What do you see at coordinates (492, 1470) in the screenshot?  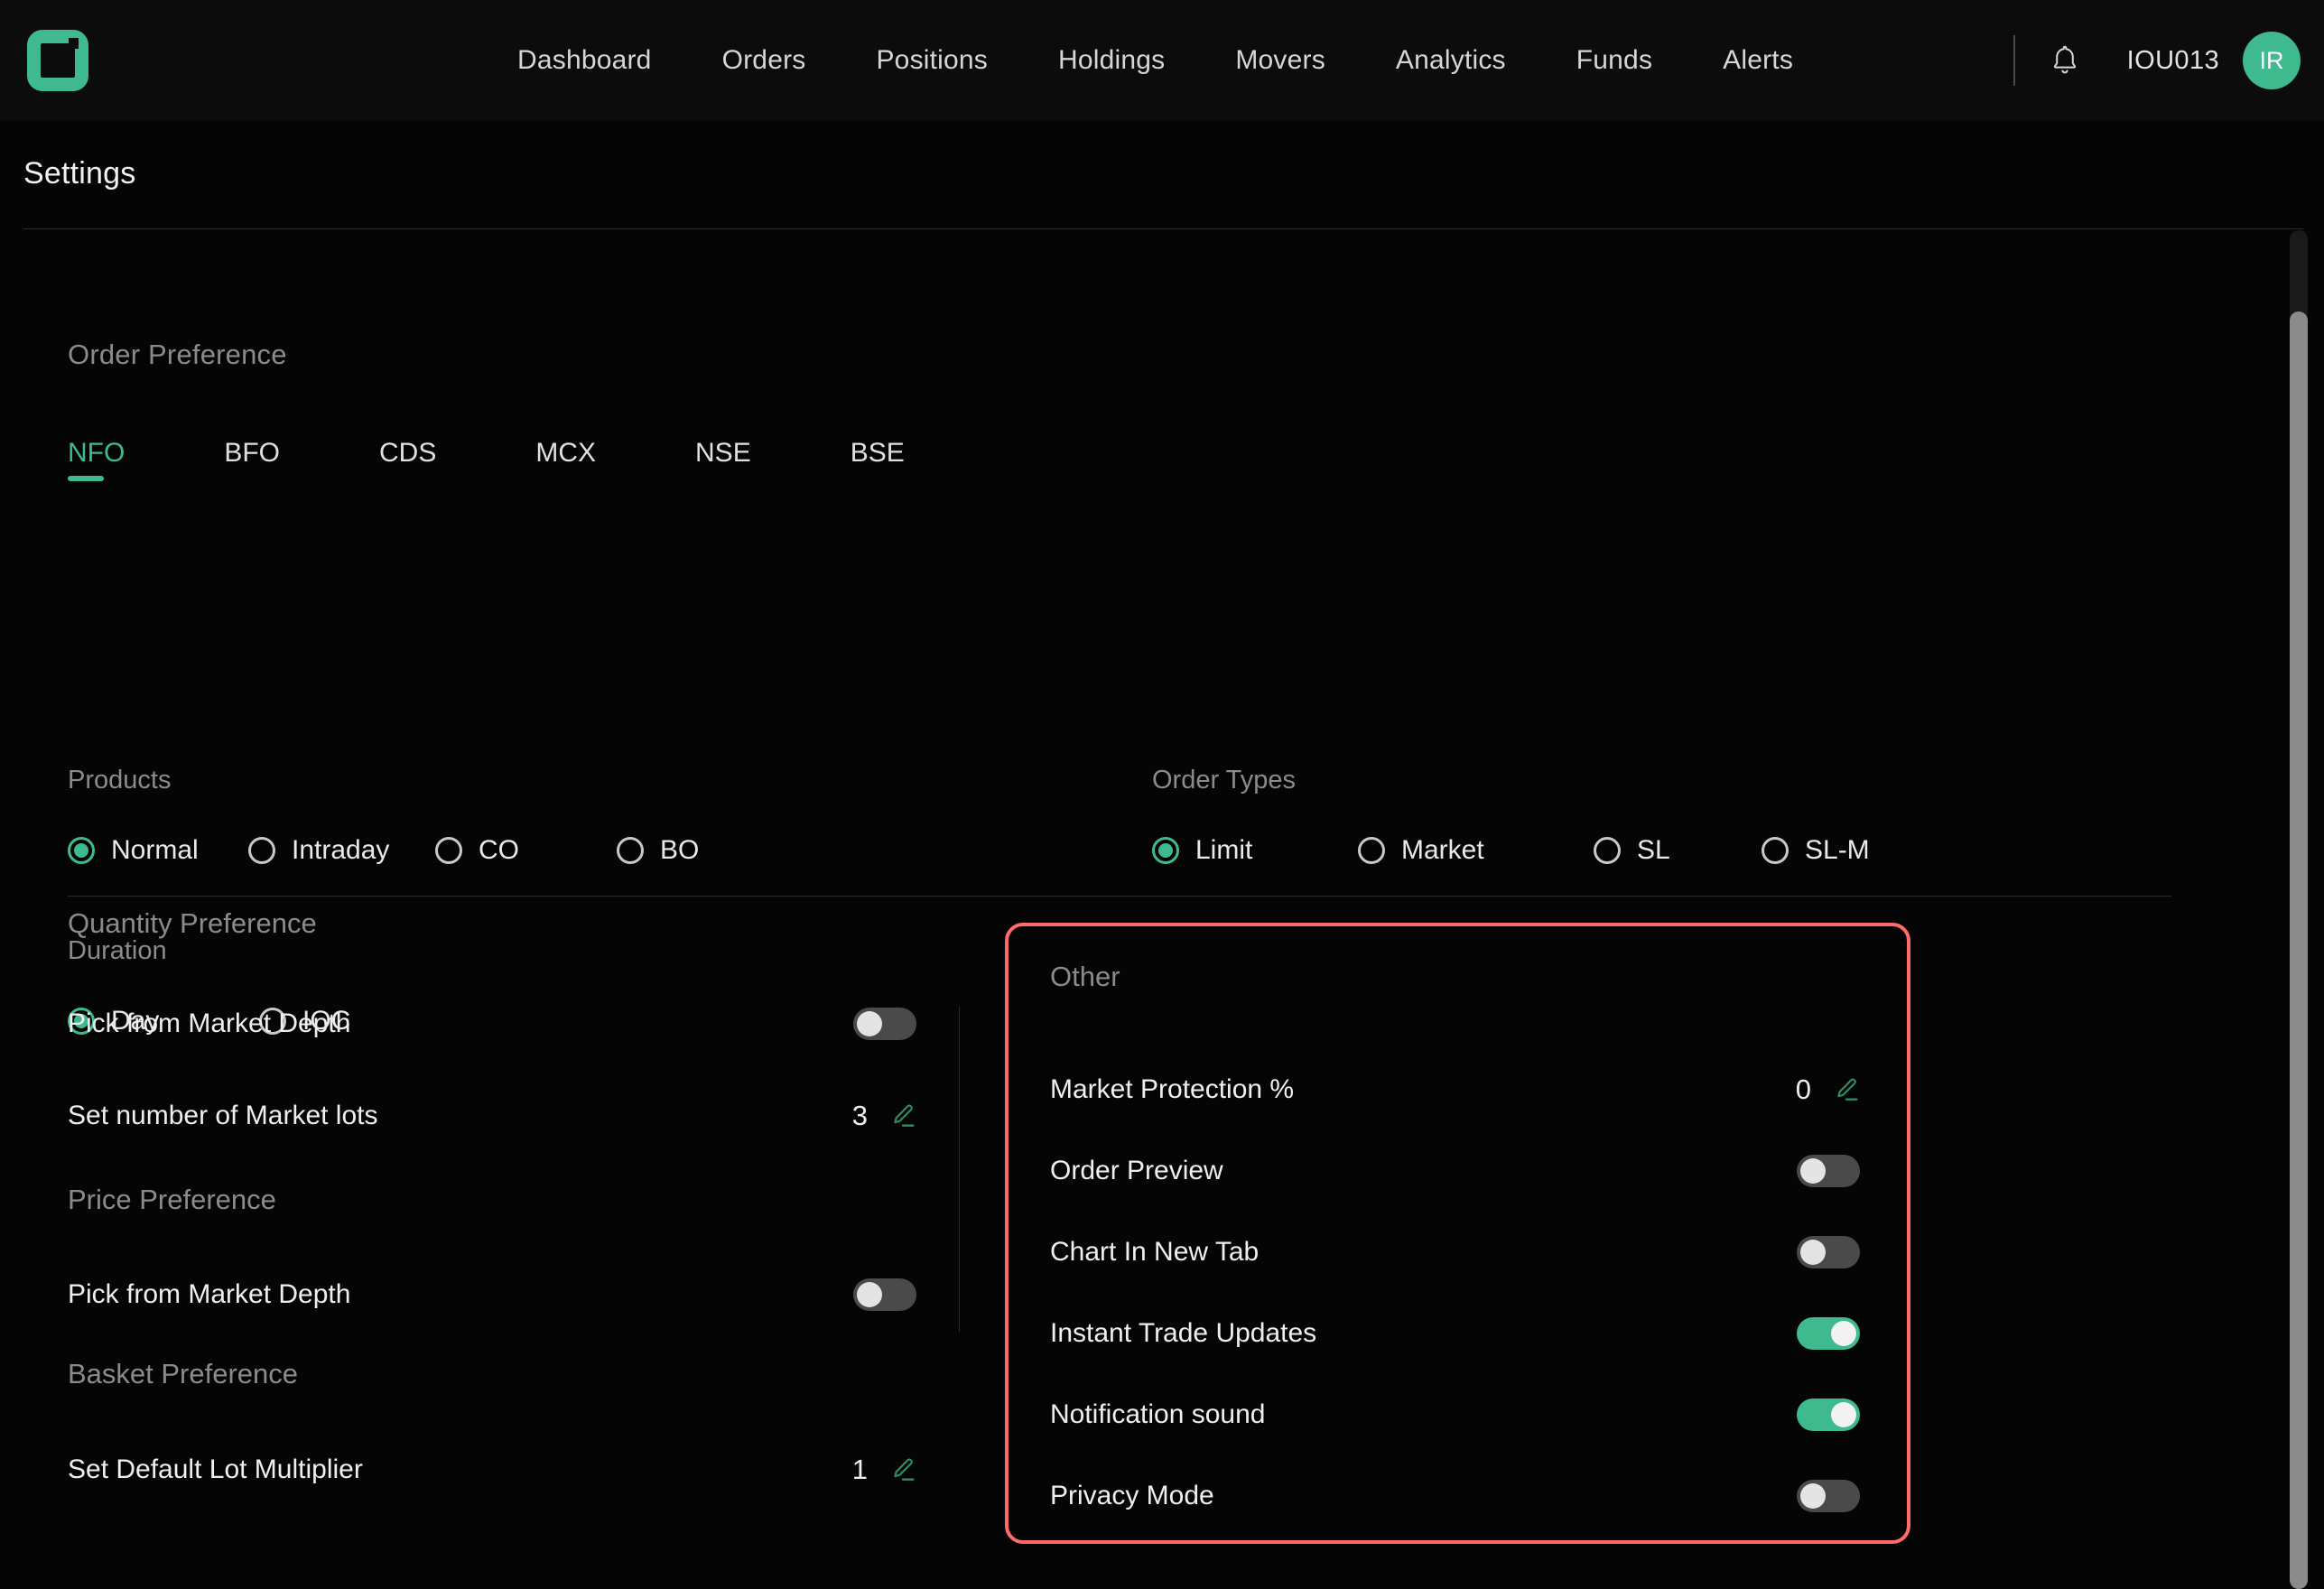 I see `row-set-default-lot-multiplier: Set Default Lot Multiplier 1` at bounding box center [492, 1470].